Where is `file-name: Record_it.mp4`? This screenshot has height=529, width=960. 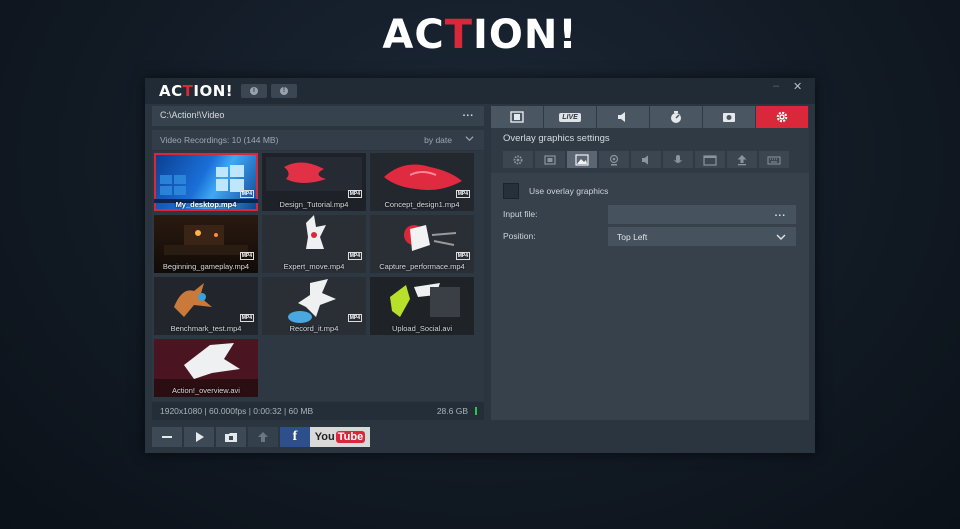
file-name: Record_it.mp4 is located at coordinates (314, 328).